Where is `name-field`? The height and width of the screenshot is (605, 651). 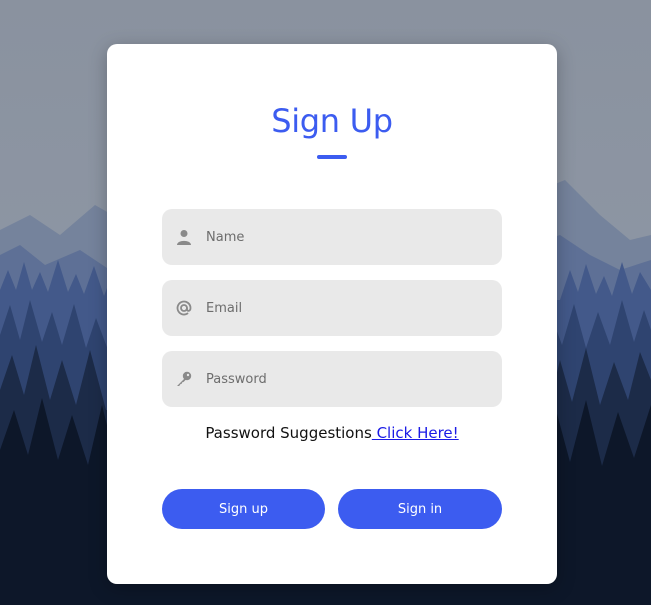
name-field is located at coordinates (332, 237).